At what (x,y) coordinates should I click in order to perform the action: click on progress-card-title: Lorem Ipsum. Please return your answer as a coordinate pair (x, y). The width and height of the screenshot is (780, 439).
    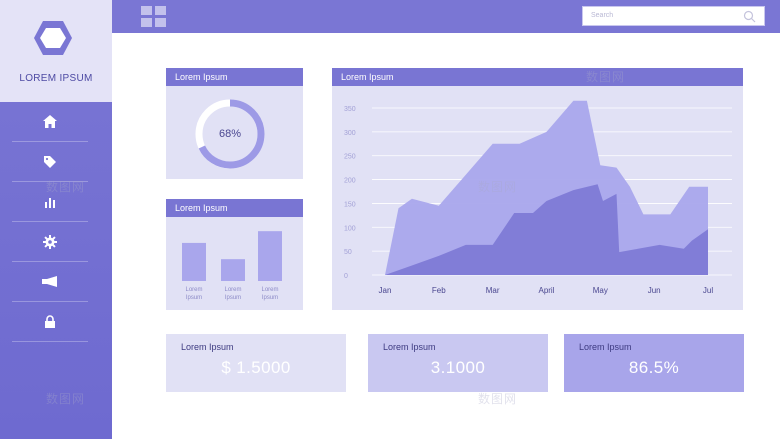
    Looking at the image, I should click on (234, 77).